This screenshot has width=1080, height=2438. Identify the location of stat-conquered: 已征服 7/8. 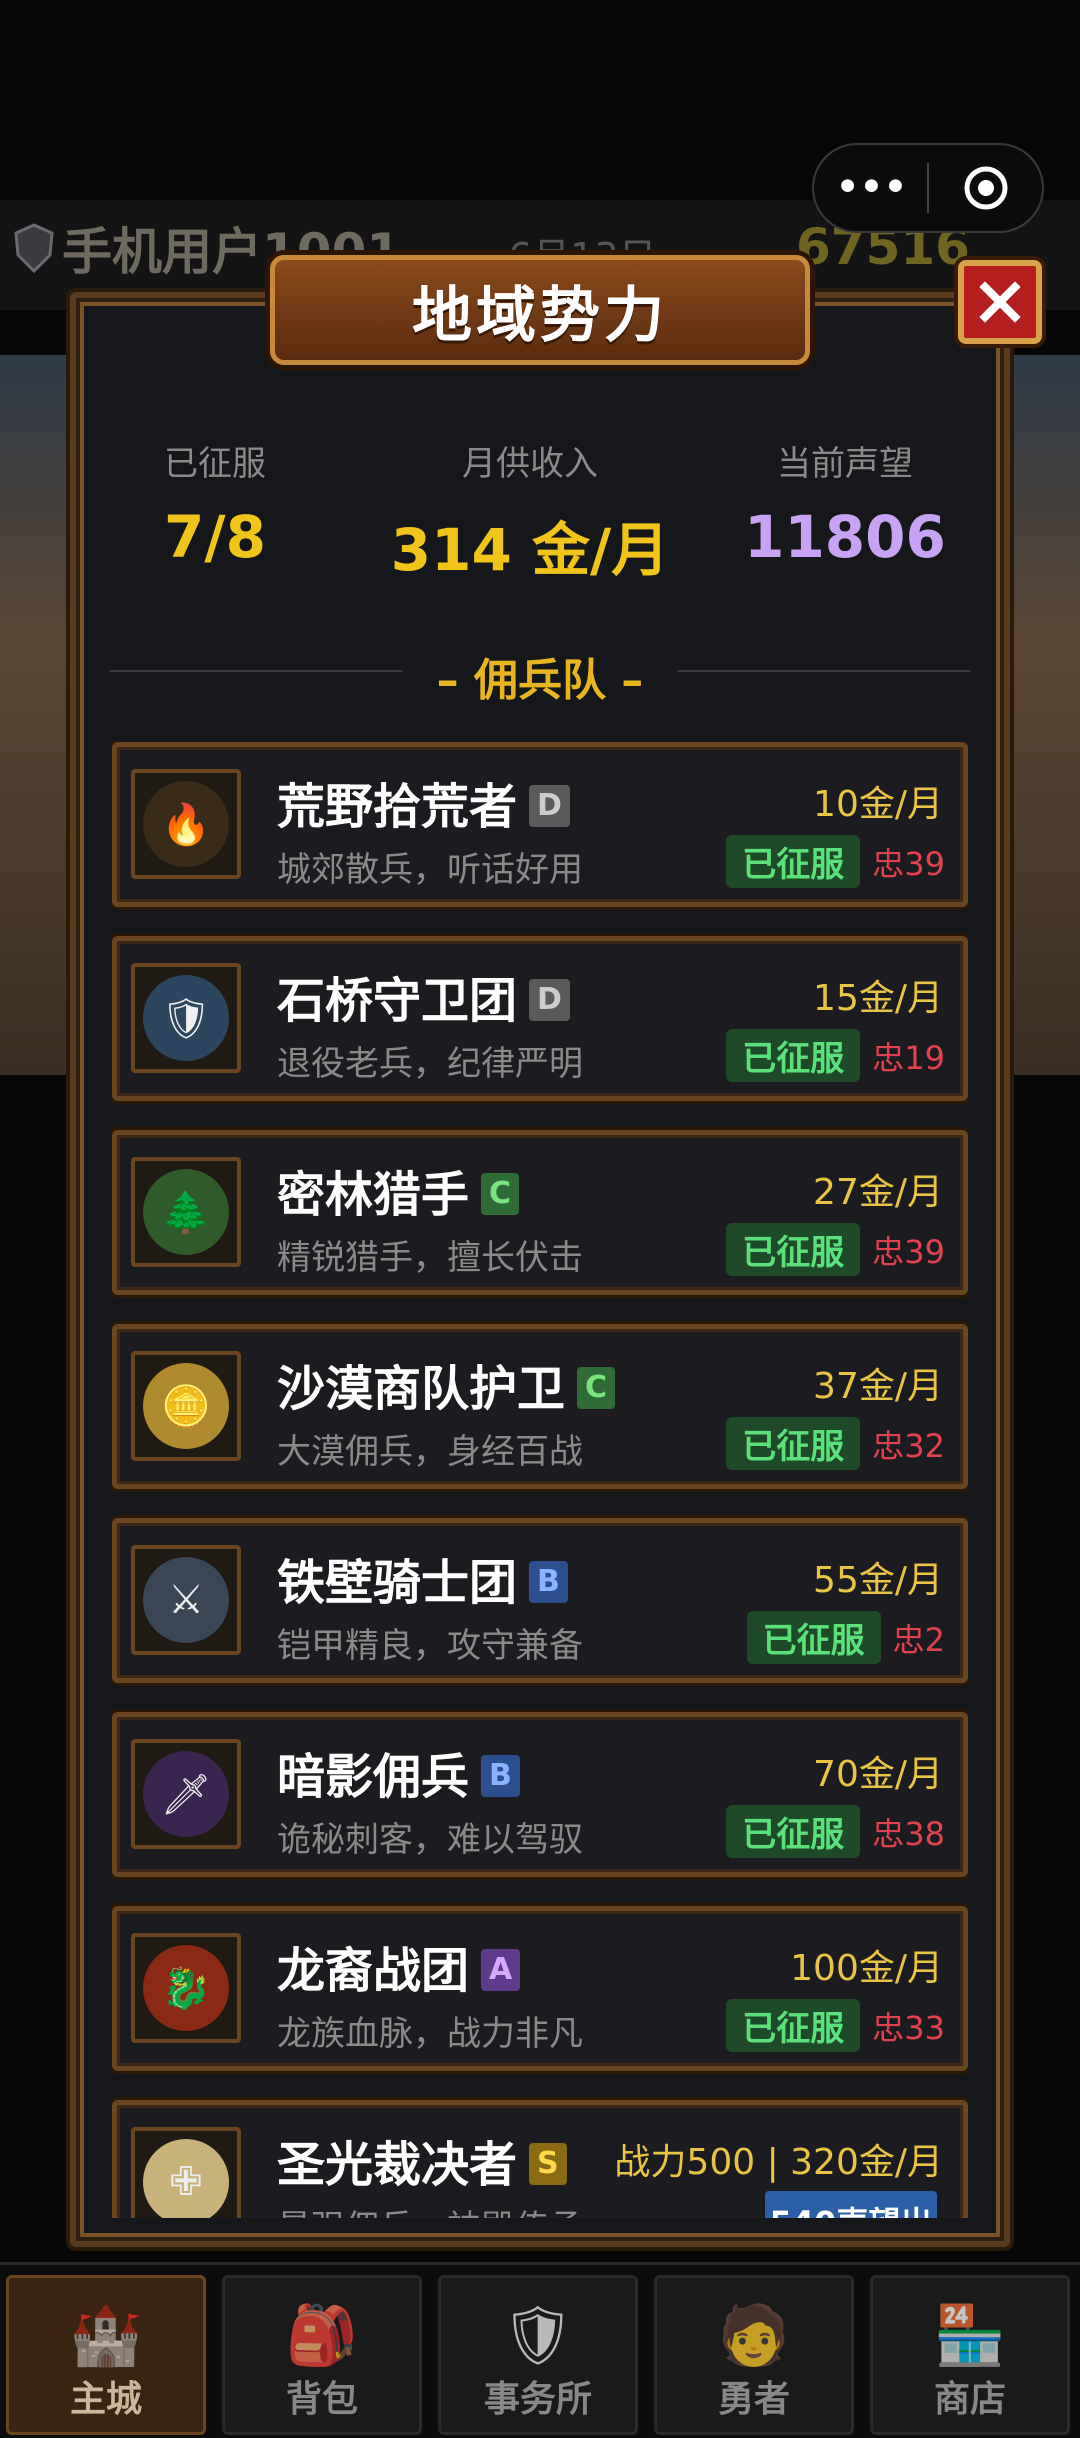
(215, 503).